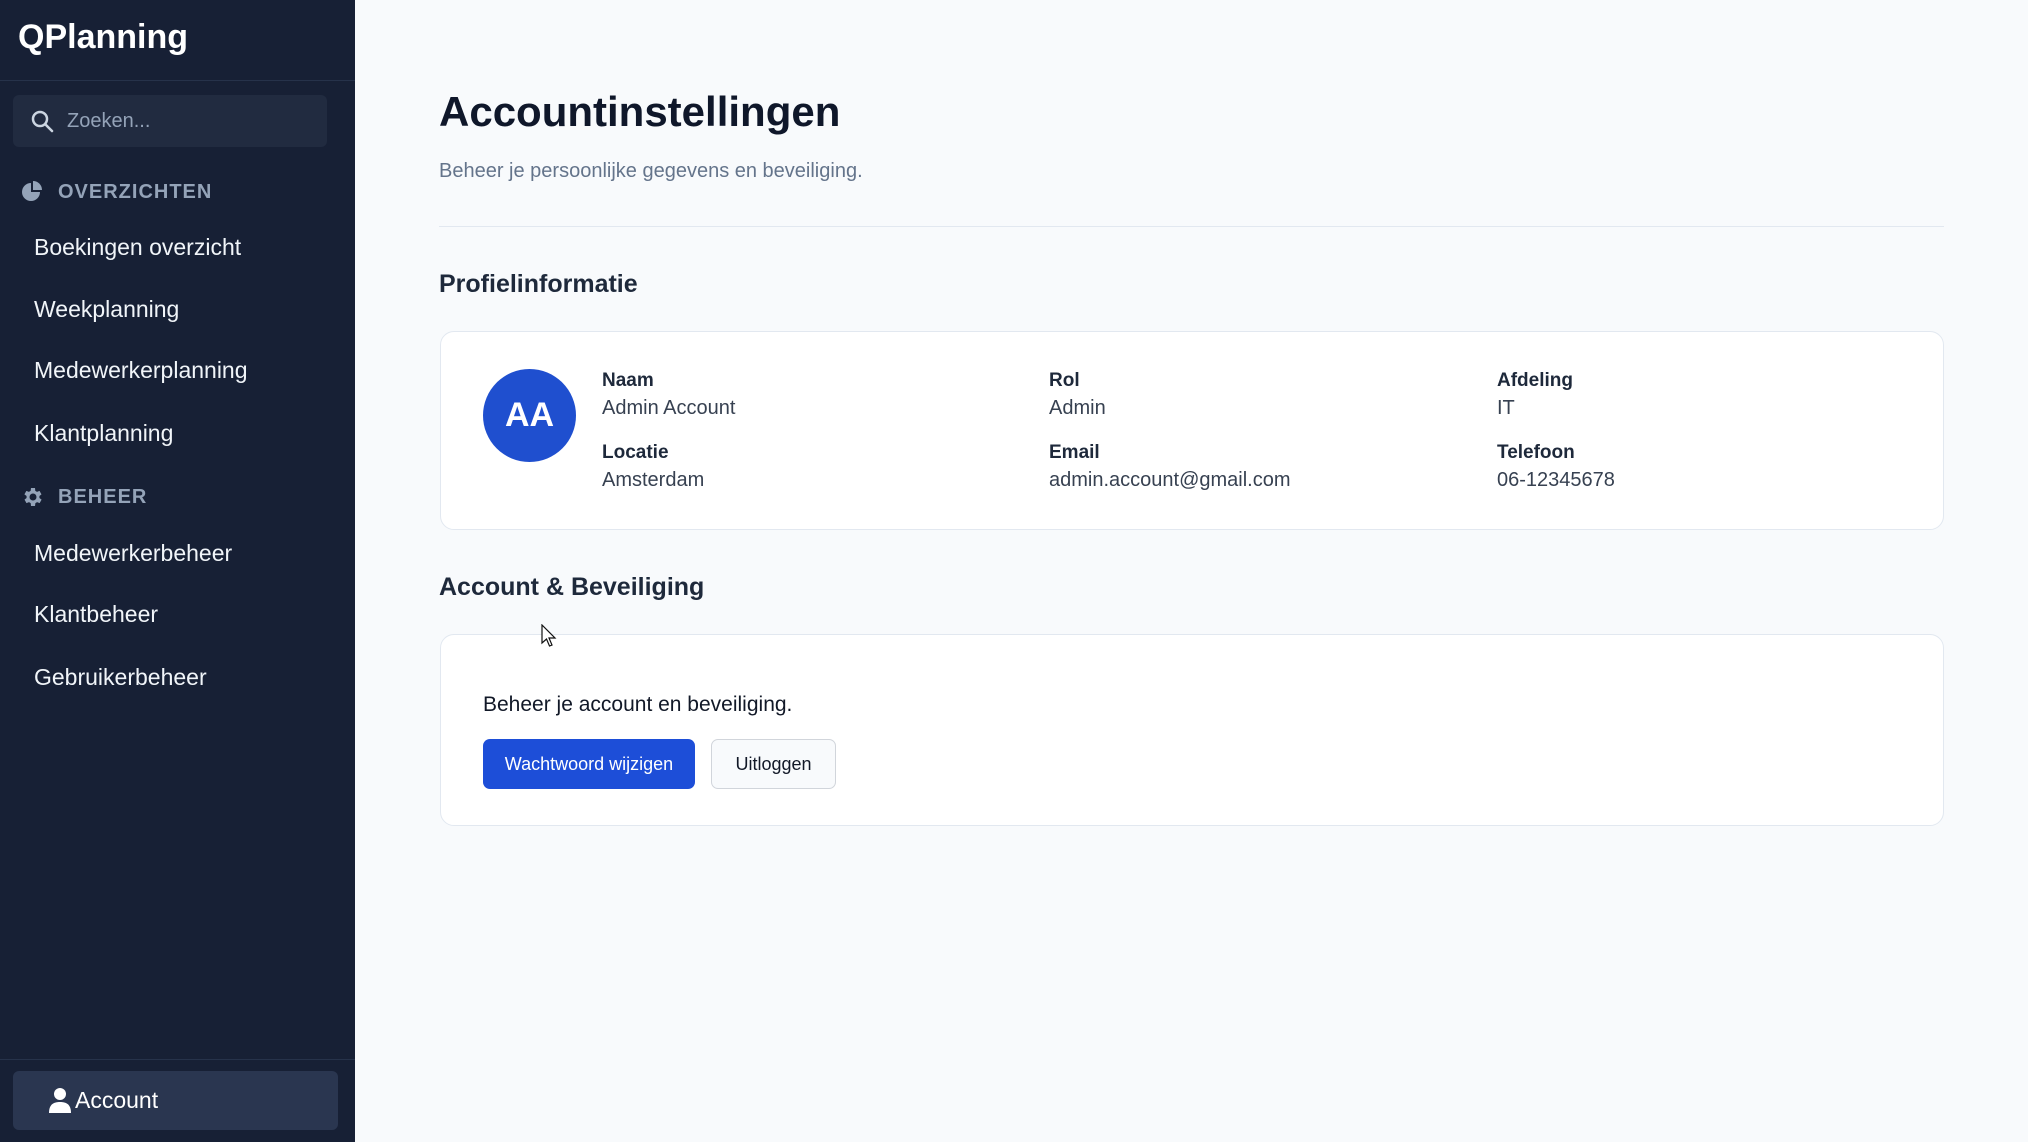 The image size is (2028, 1142). Describe the element at coordinates (653, 480) in the screenshot. I see `location-value: Amsterdam` at that location.